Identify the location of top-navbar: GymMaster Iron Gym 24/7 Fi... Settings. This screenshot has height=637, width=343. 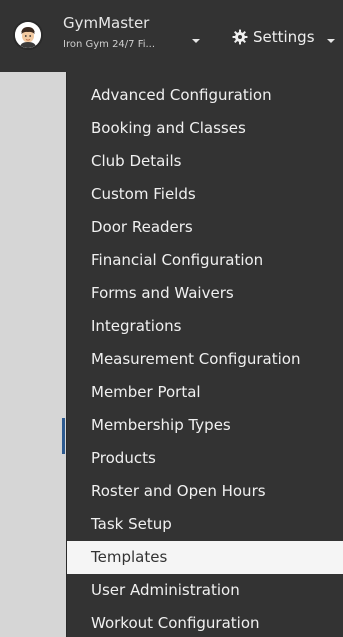
(171, 36).